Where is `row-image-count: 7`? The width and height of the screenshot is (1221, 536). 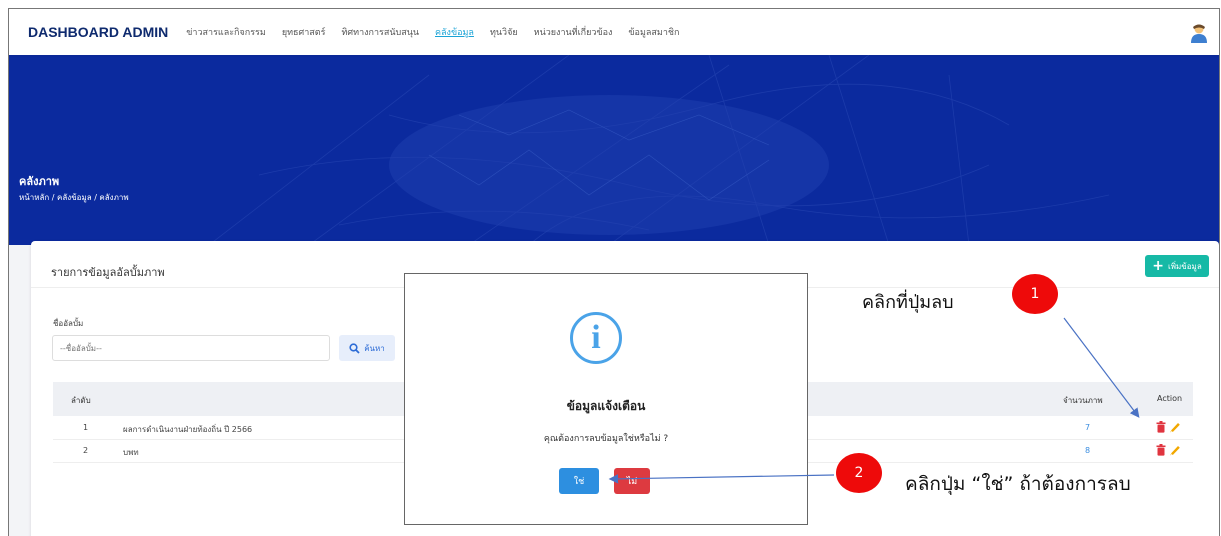 row-image-count: 7 is located at coordinates (1087, 427).